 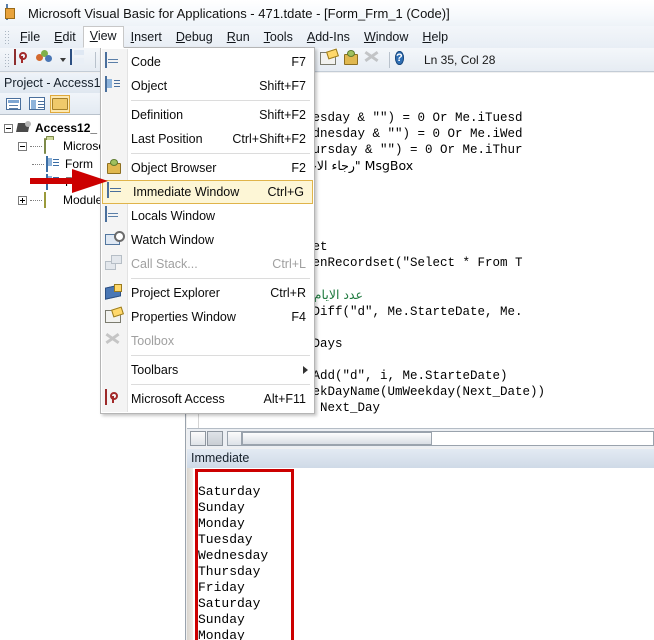 I want to click on menu-item-shortcut: Ctrl+L, so click(x=289, y=264).